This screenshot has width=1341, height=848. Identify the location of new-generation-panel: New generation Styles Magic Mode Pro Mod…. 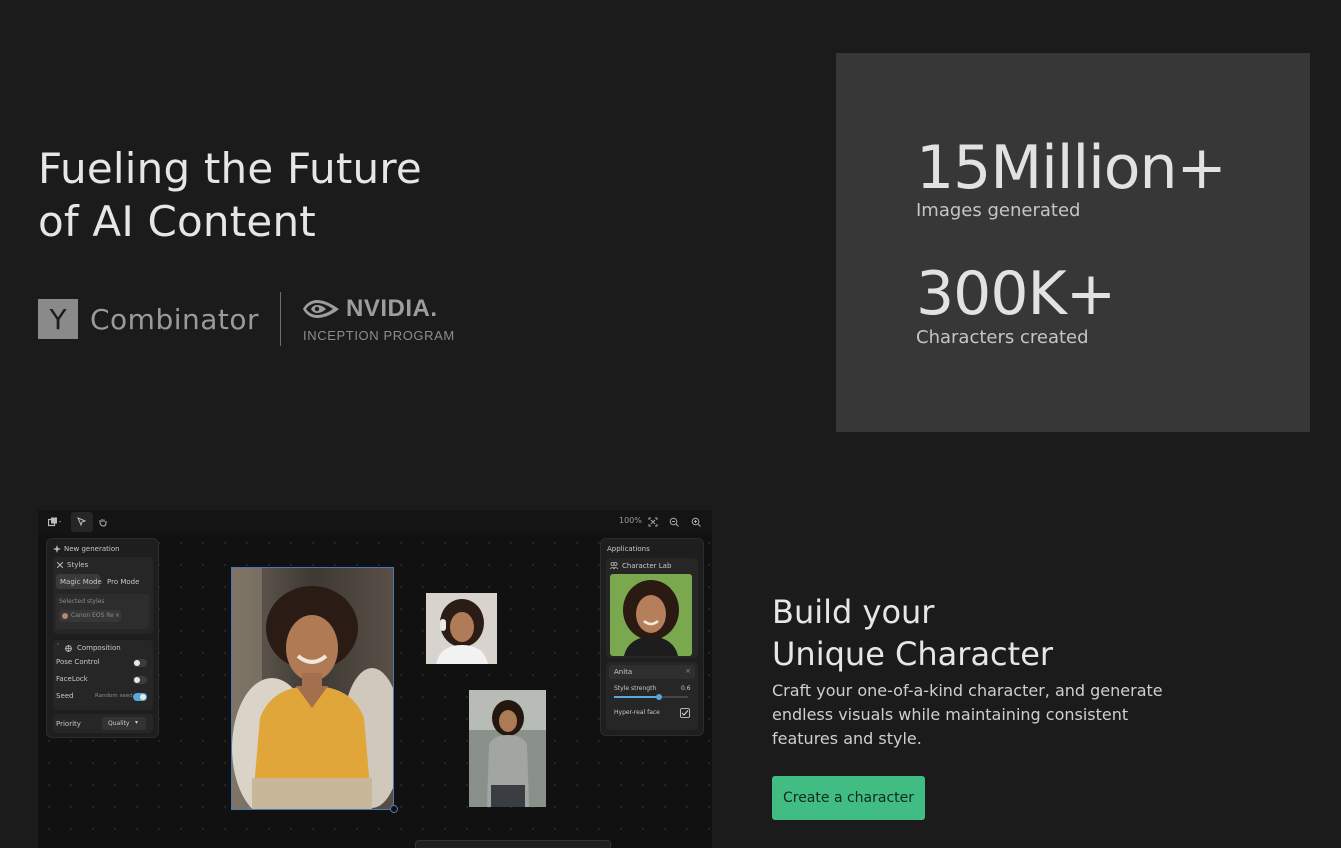
(102, 638).